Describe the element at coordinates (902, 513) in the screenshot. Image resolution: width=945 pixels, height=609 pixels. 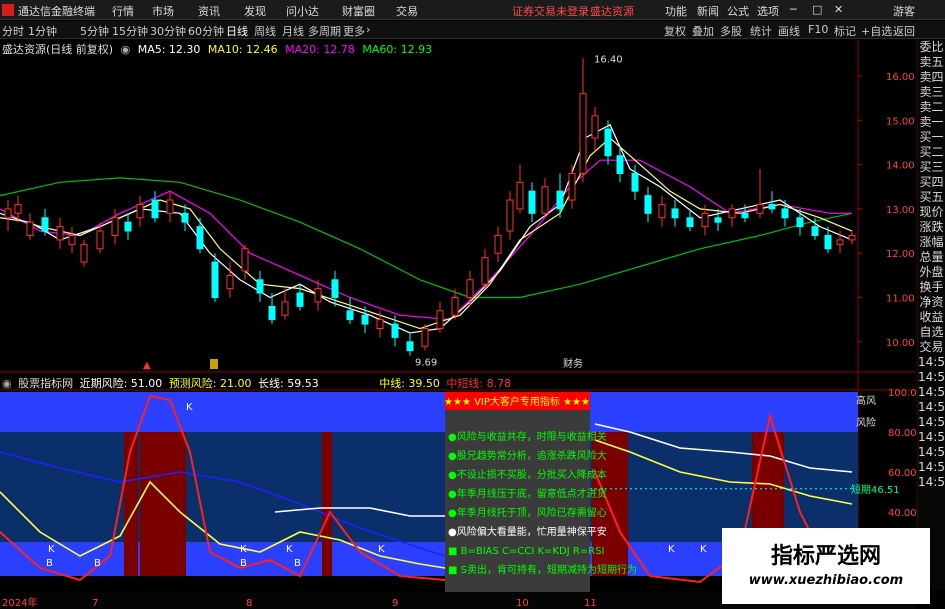
I see `indicator-tick-label: 40.00` at that location.